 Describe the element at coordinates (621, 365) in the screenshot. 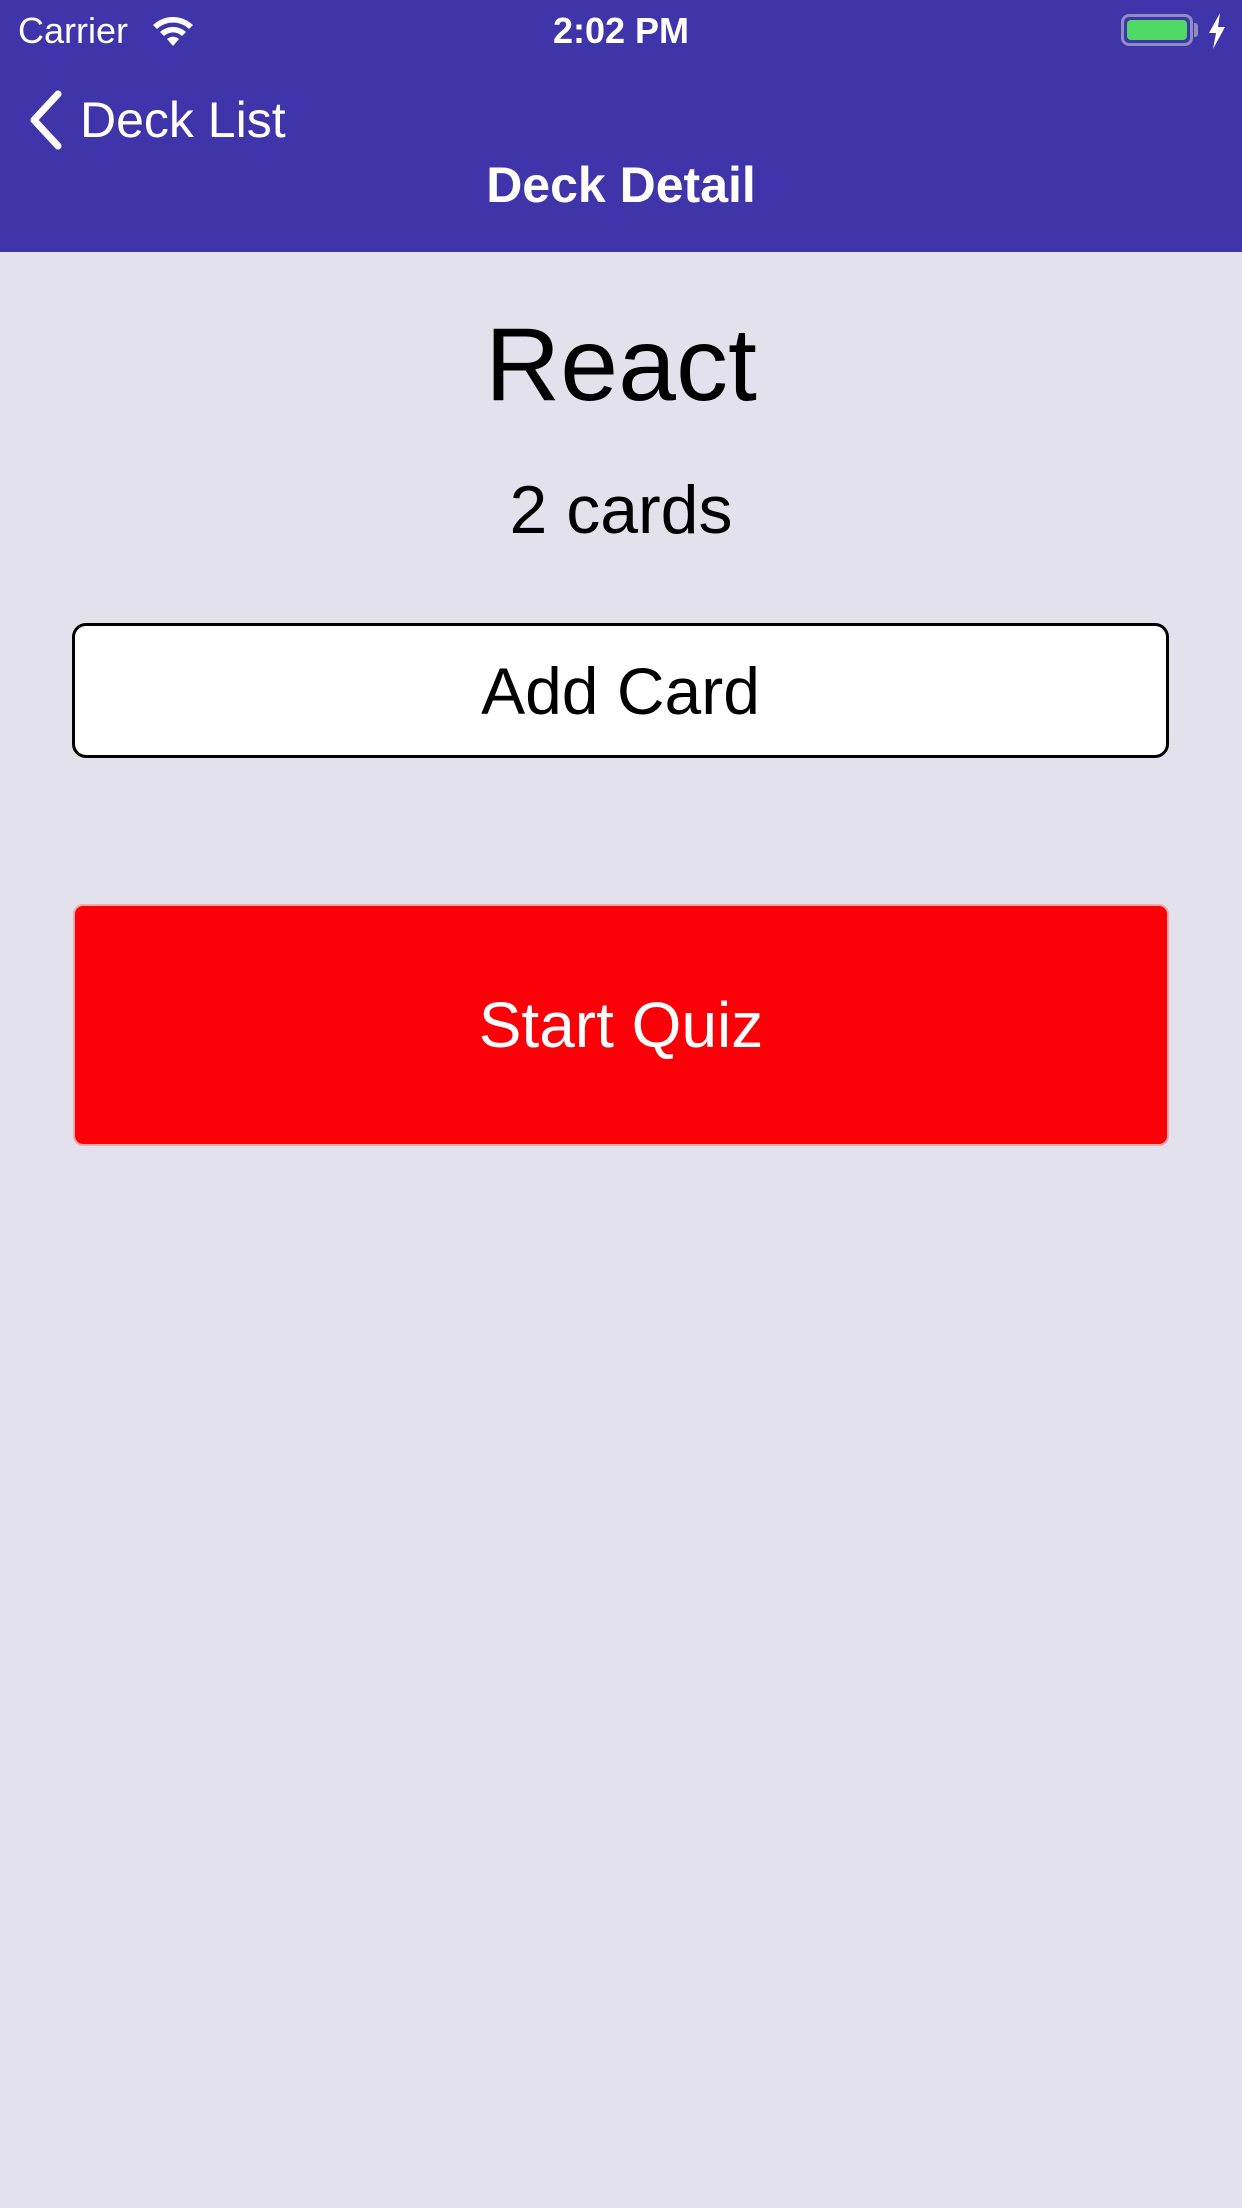

I see `deck-title: React` at that location.